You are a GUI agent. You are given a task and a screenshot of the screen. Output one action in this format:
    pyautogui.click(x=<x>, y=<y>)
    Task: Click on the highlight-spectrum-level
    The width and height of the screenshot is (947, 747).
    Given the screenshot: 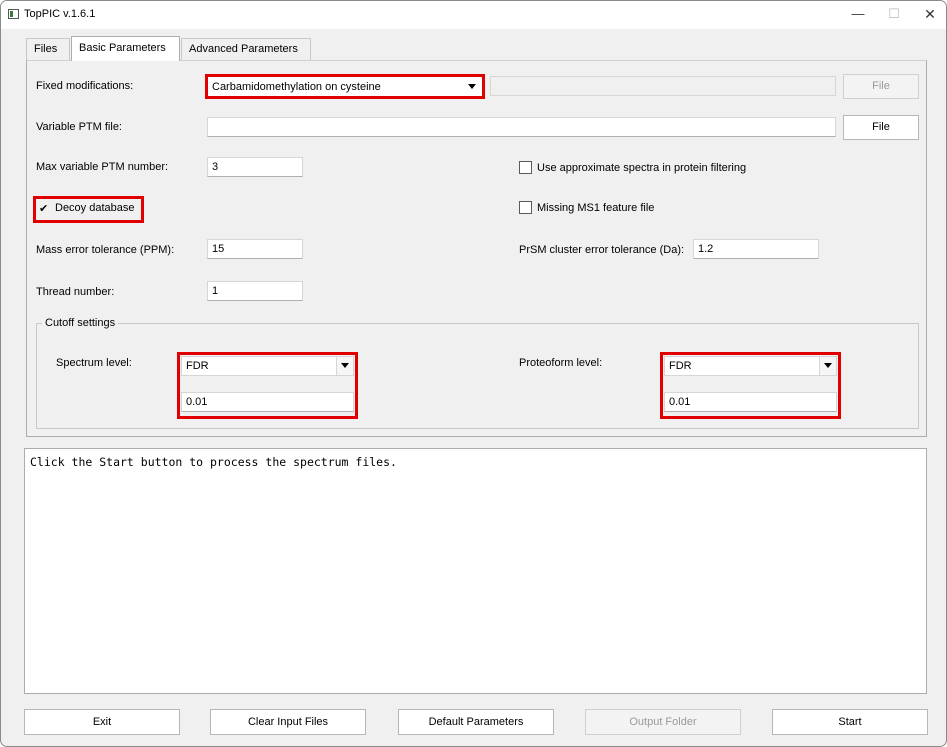 What is the action you would take?
    pyautogui.click(x=267, y=385)
    